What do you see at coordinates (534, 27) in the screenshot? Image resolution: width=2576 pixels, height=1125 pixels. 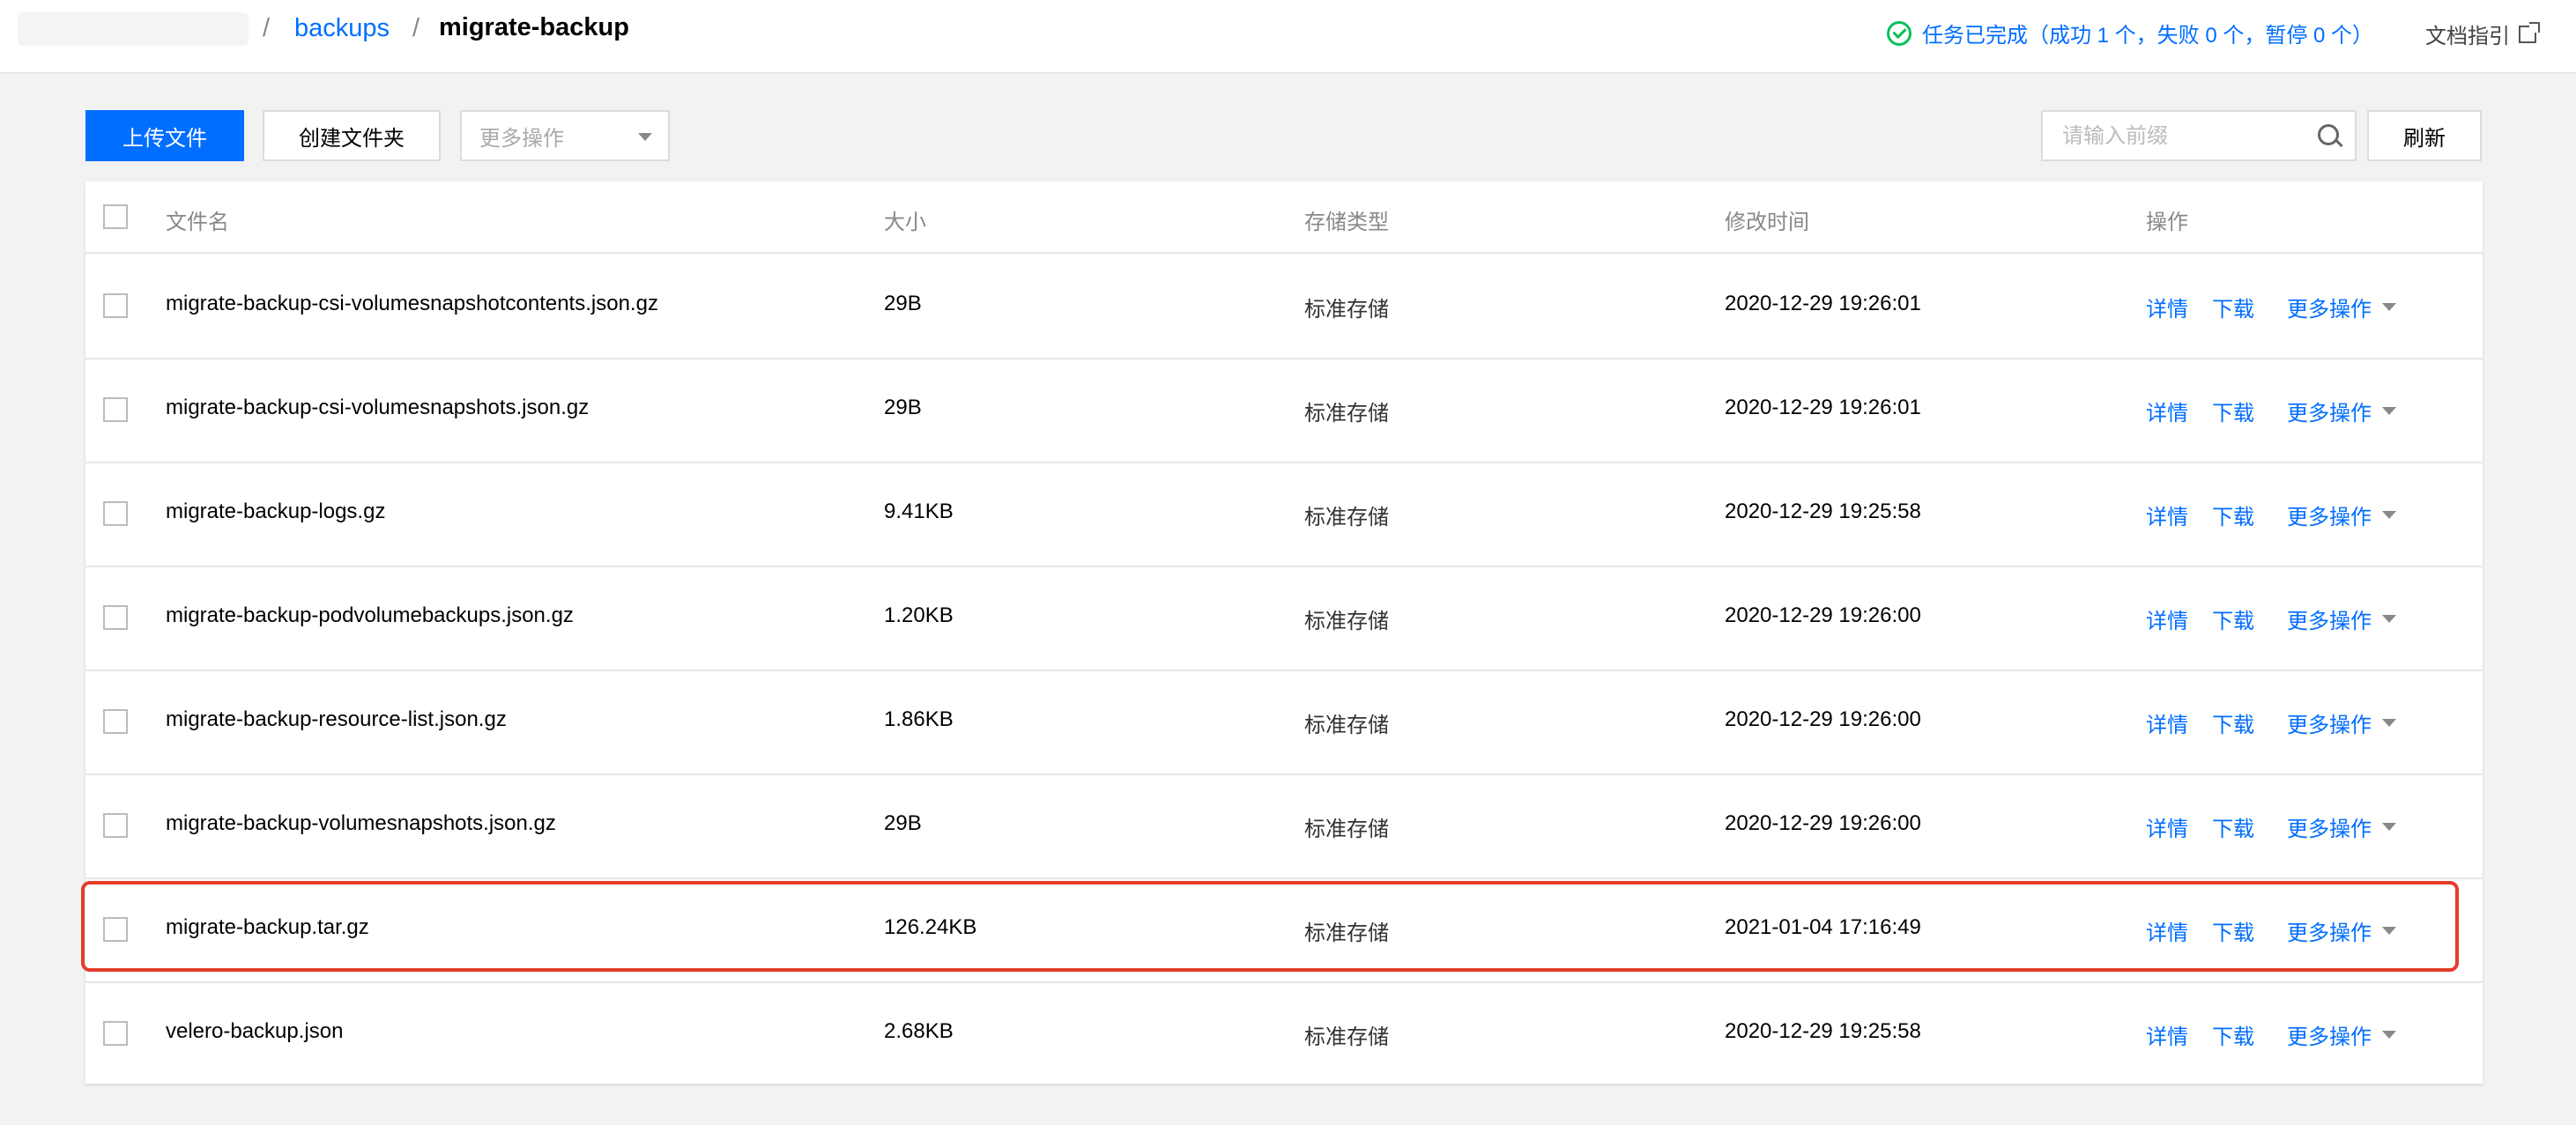 I see `breadcrumb-current: migrate-backup` at bounding box center [534, 27].